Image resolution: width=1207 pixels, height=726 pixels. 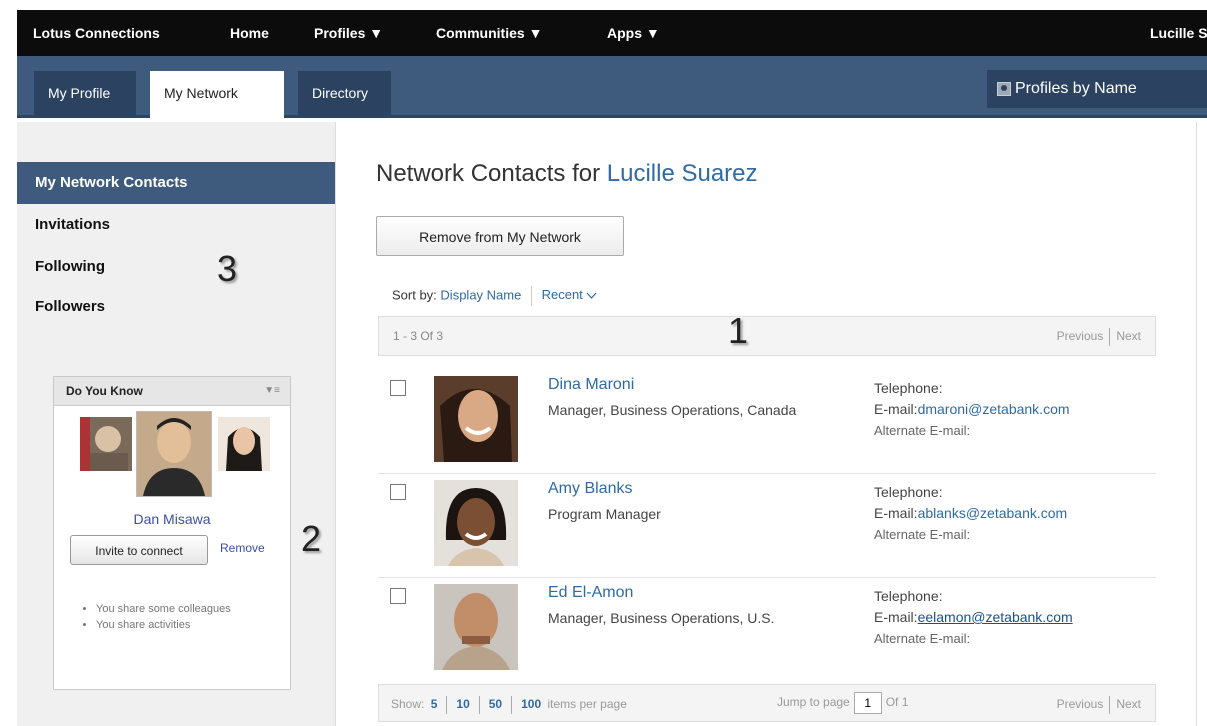 What do you see at coordinates (272, 391) in the screenshot?
I see `widget-menu-icon: ▼≡` at bounding box center [272, 391].